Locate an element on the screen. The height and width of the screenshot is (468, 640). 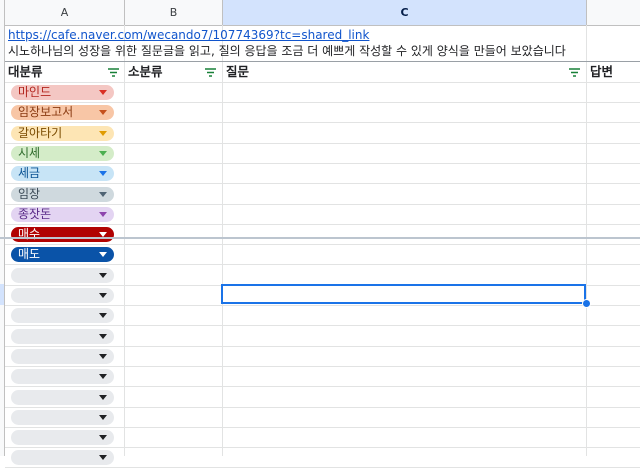
category-chip-label: 세금 is located at coordinates (29, 173).